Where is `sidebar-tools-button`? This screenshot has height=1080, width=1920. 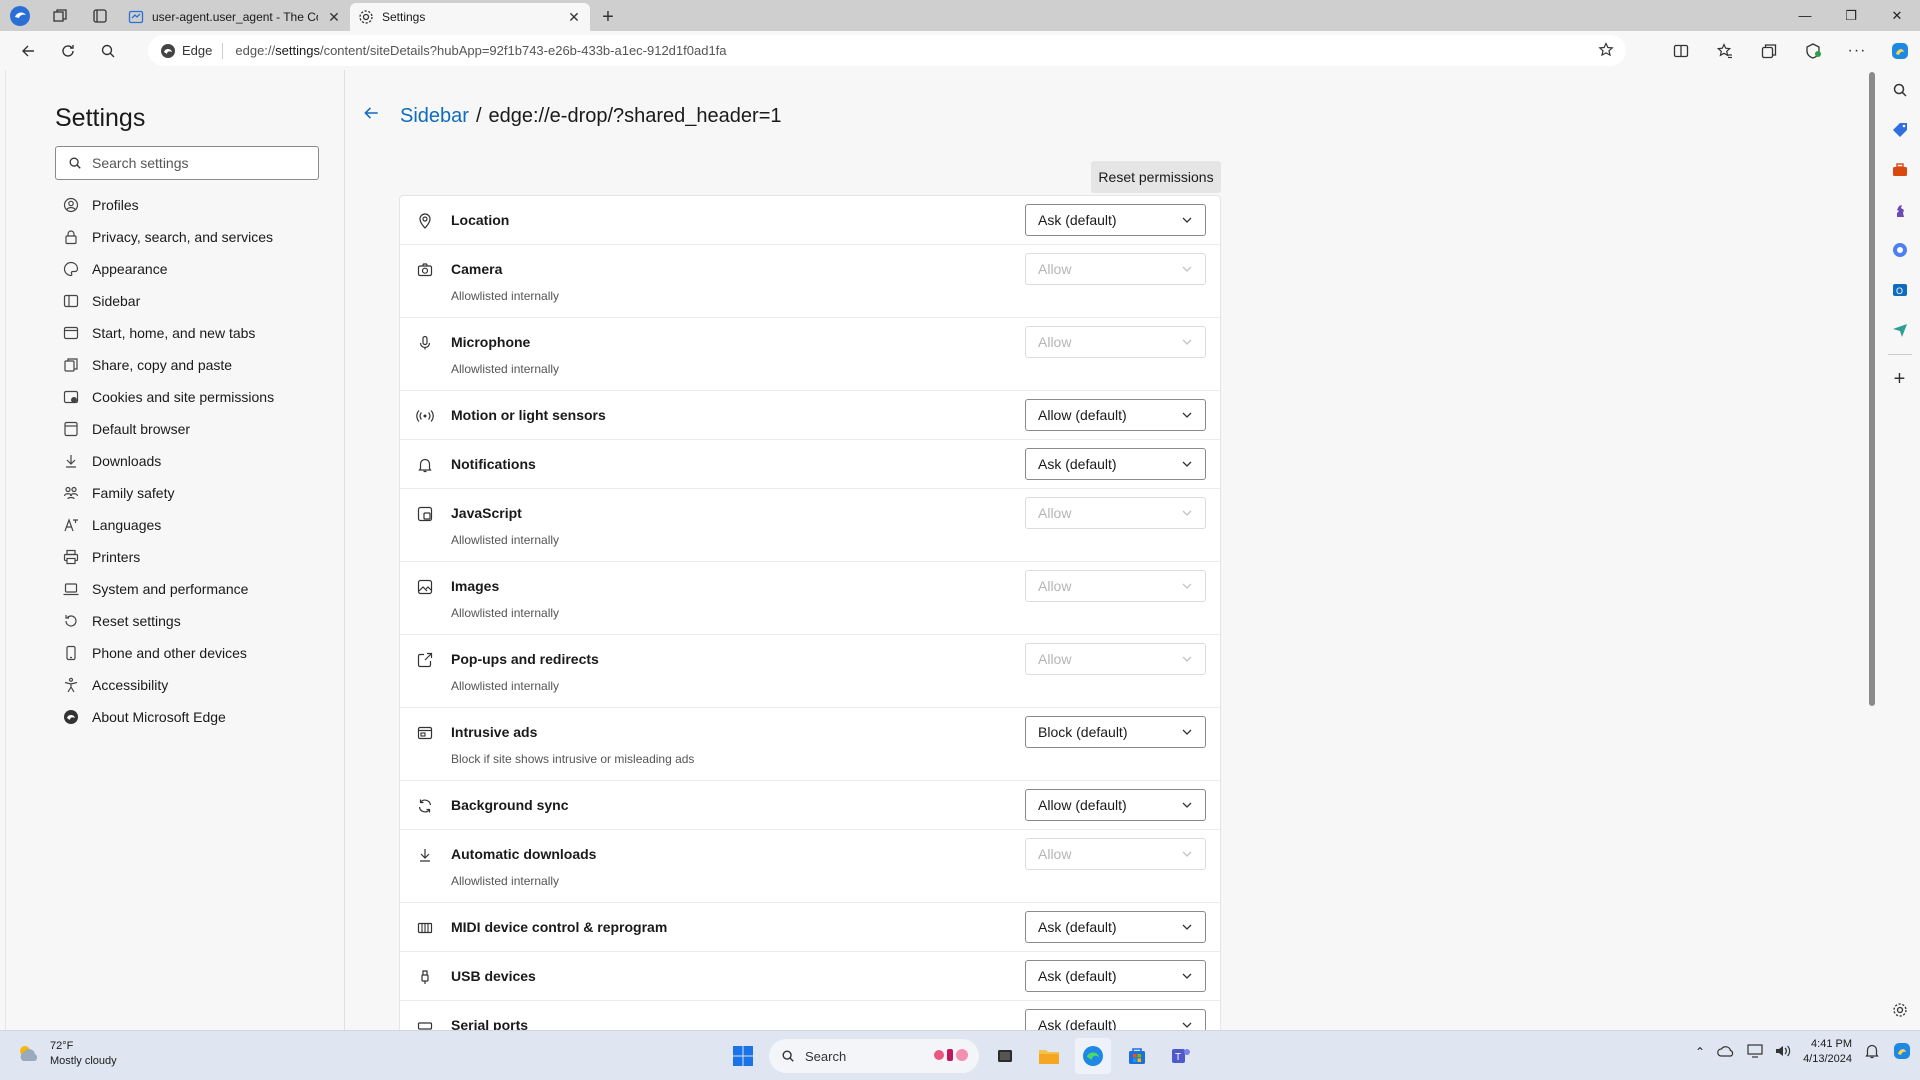 sidebar-tools-button is located at coordinates (1899, 170).